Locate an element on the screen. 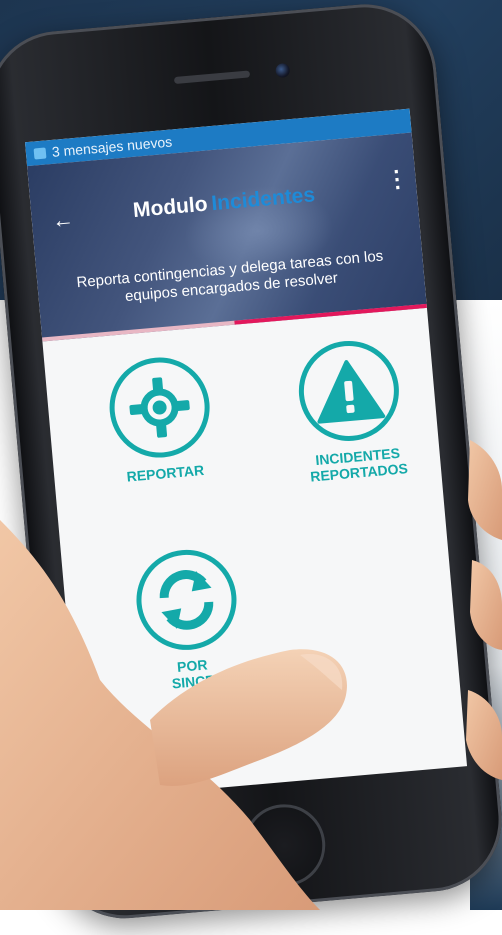  speaker-grille is located at coordinates (212, 77).